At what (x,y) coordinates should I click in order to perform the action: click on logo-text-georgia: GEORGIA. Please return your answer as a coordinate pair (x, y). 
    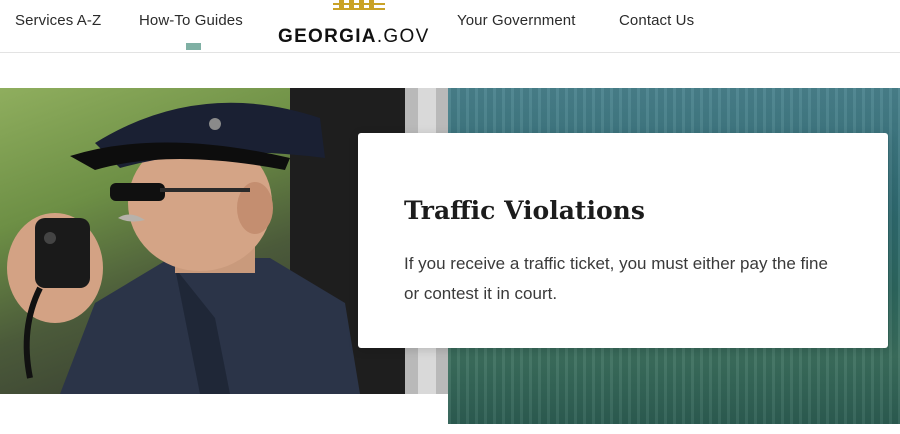
    Looking at the image, I should click on (327, 36).